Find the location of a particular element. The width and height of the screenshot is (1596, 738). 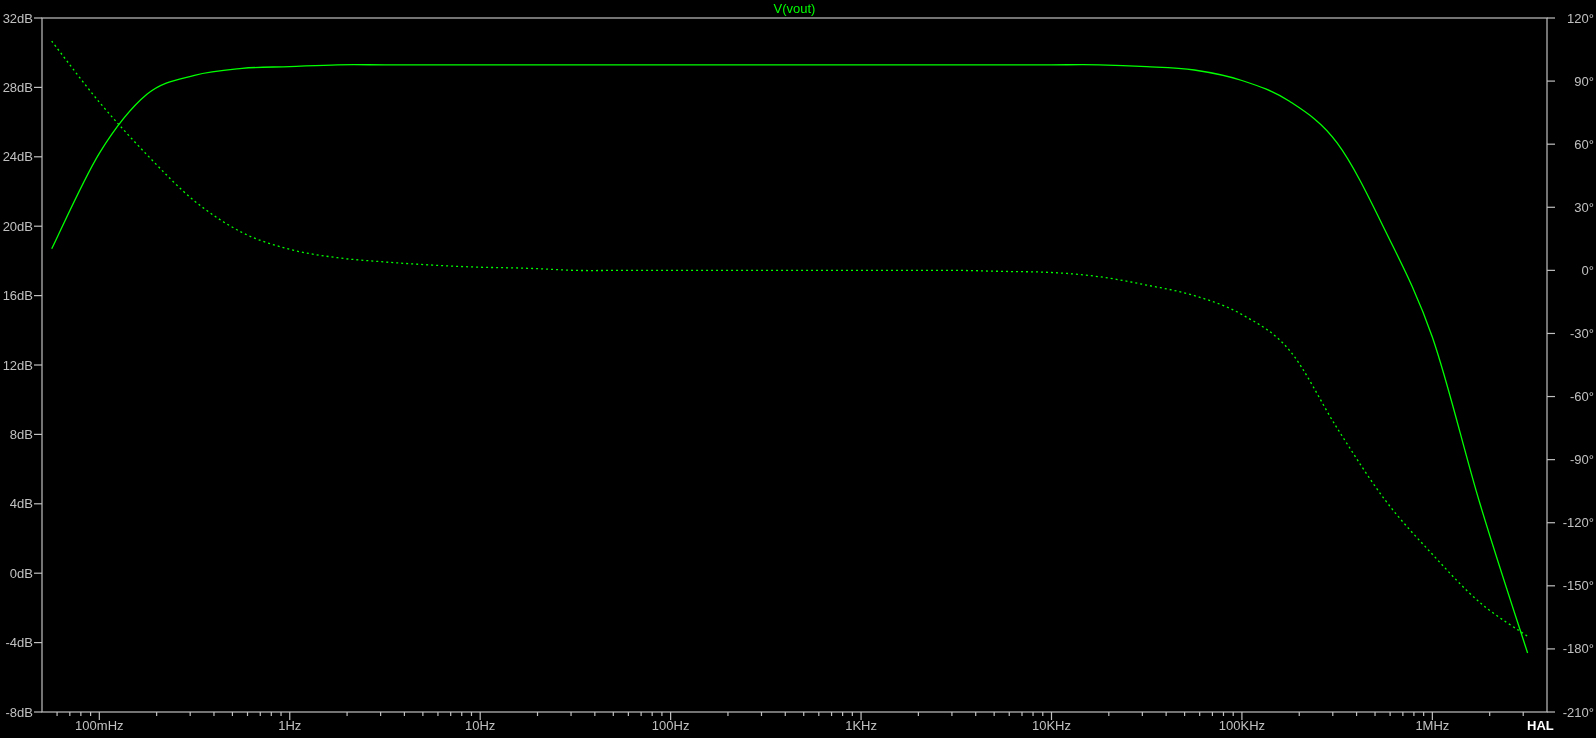

x-tick-label: 100mHz is located at coordinates (99, 725).